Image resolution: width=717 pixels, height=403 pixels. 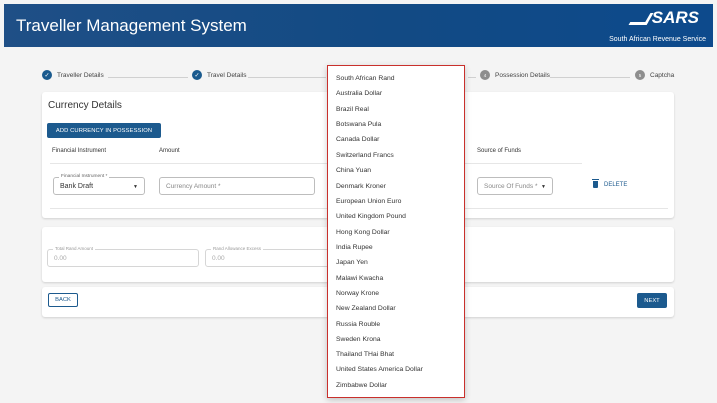 What do you see at coordinates (365, 155) in the screenshot?
I see `dropdown-option: Switzerland Francs` at bounding box center [365, 155].